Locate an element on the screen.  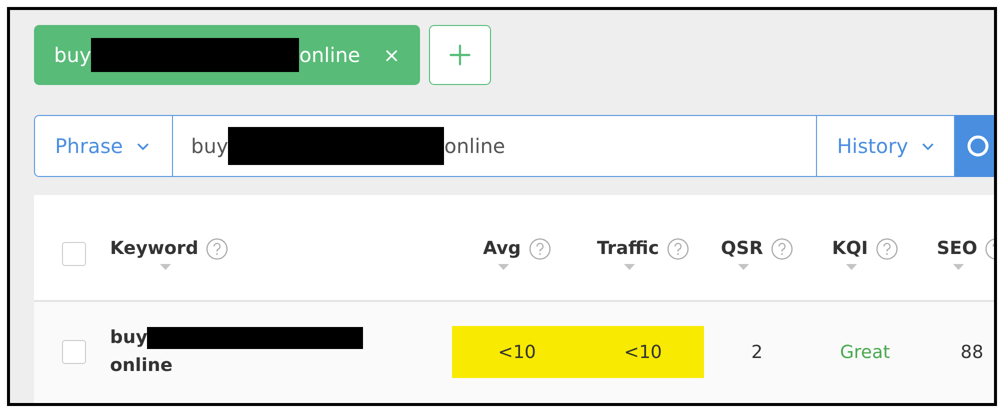
cell-text: 2 is located at coordinates (757, 352).